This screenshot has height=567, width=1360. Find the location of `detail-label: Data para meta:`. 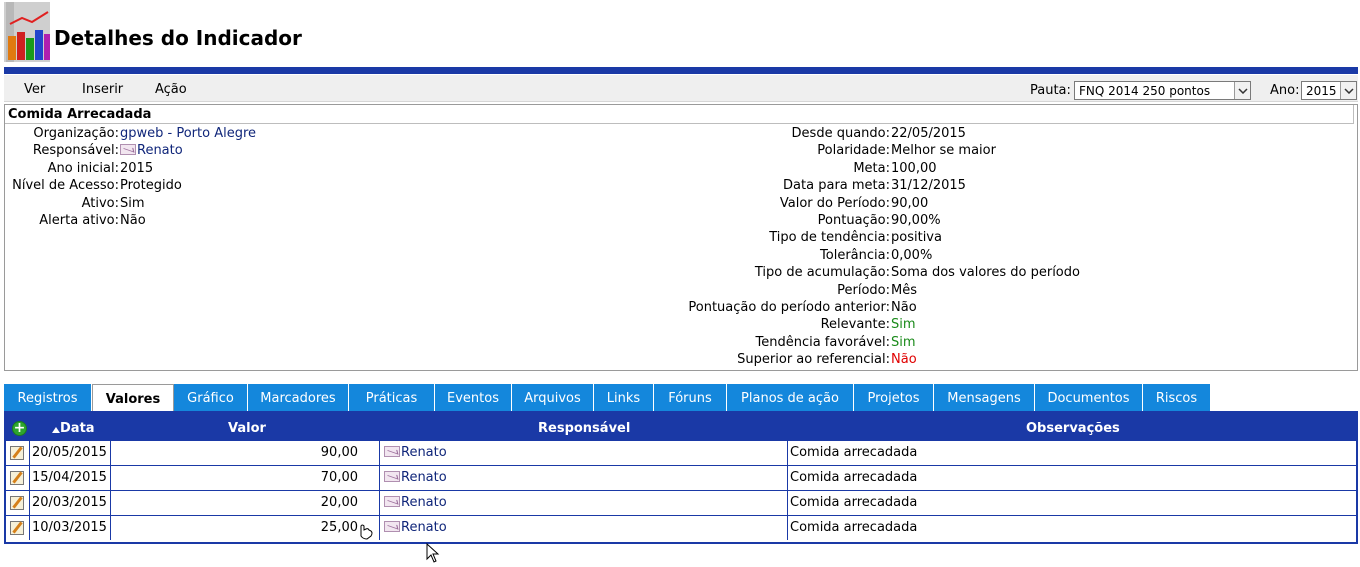

detail-label: Data para meta: is located at coordinates (836, 186).